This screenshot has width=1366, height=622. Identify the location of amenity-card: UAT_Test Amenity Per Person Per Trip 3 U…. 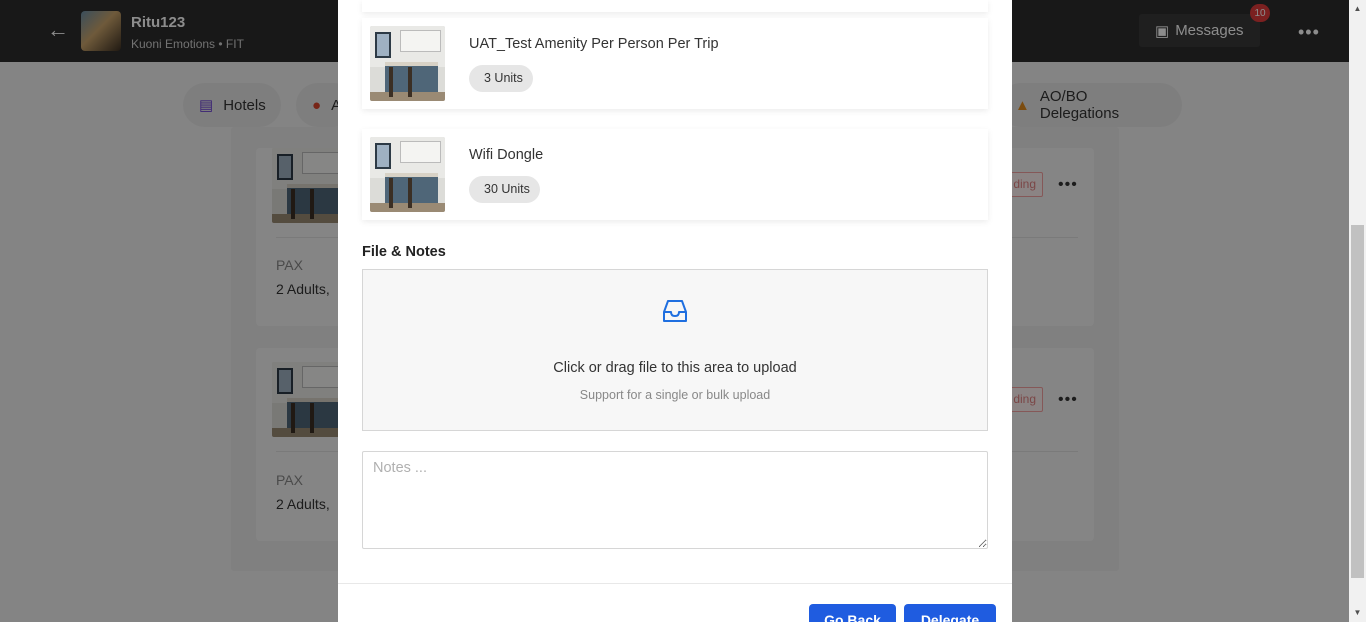
(675, 63).